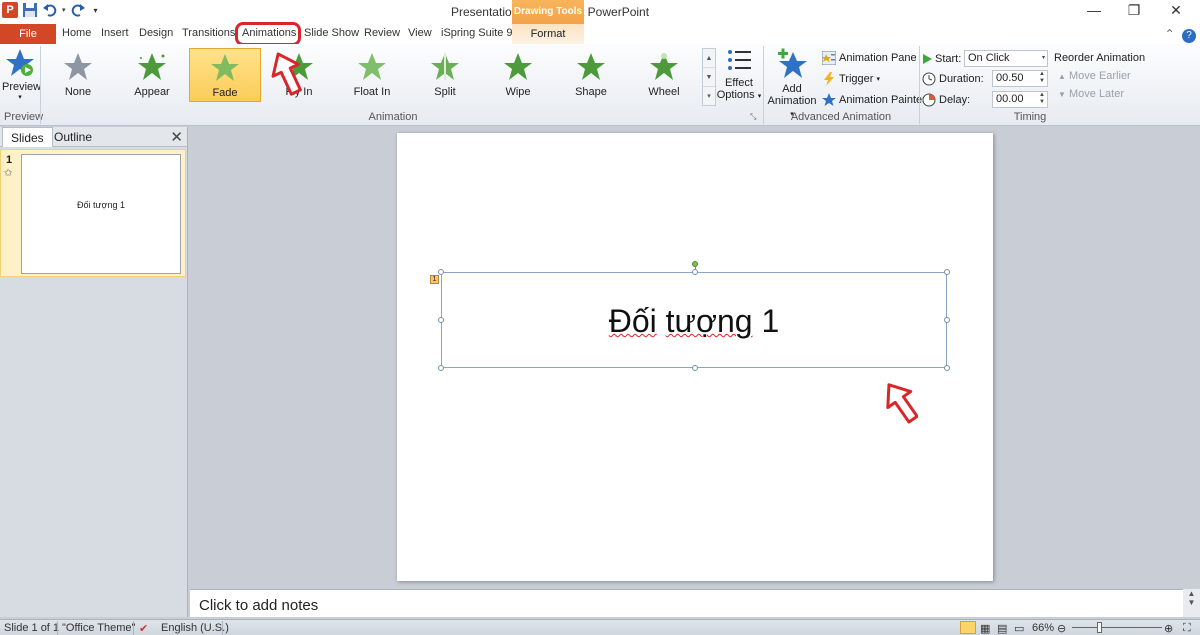 The height and width of the screenshot is (635, 1200). I want to click on animation-dialog-launcher-icon: ⤡, so click(753, 117).